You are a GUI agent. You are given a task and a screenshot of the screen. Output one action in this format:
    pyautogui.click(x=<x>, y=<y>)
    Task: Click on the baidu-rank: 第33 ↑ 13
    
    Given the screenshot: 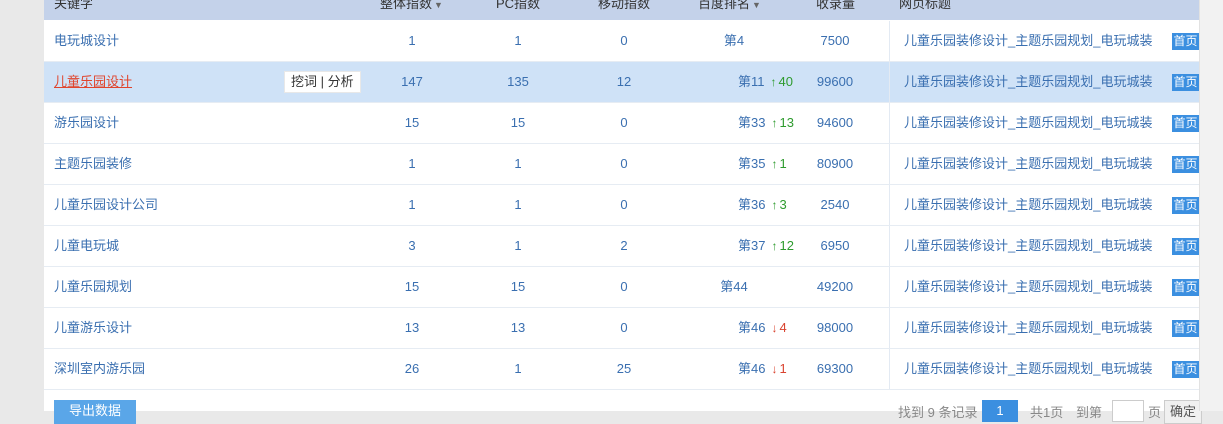 What is the action you would take?
    pyautogui.click(x=734, y=123)
    